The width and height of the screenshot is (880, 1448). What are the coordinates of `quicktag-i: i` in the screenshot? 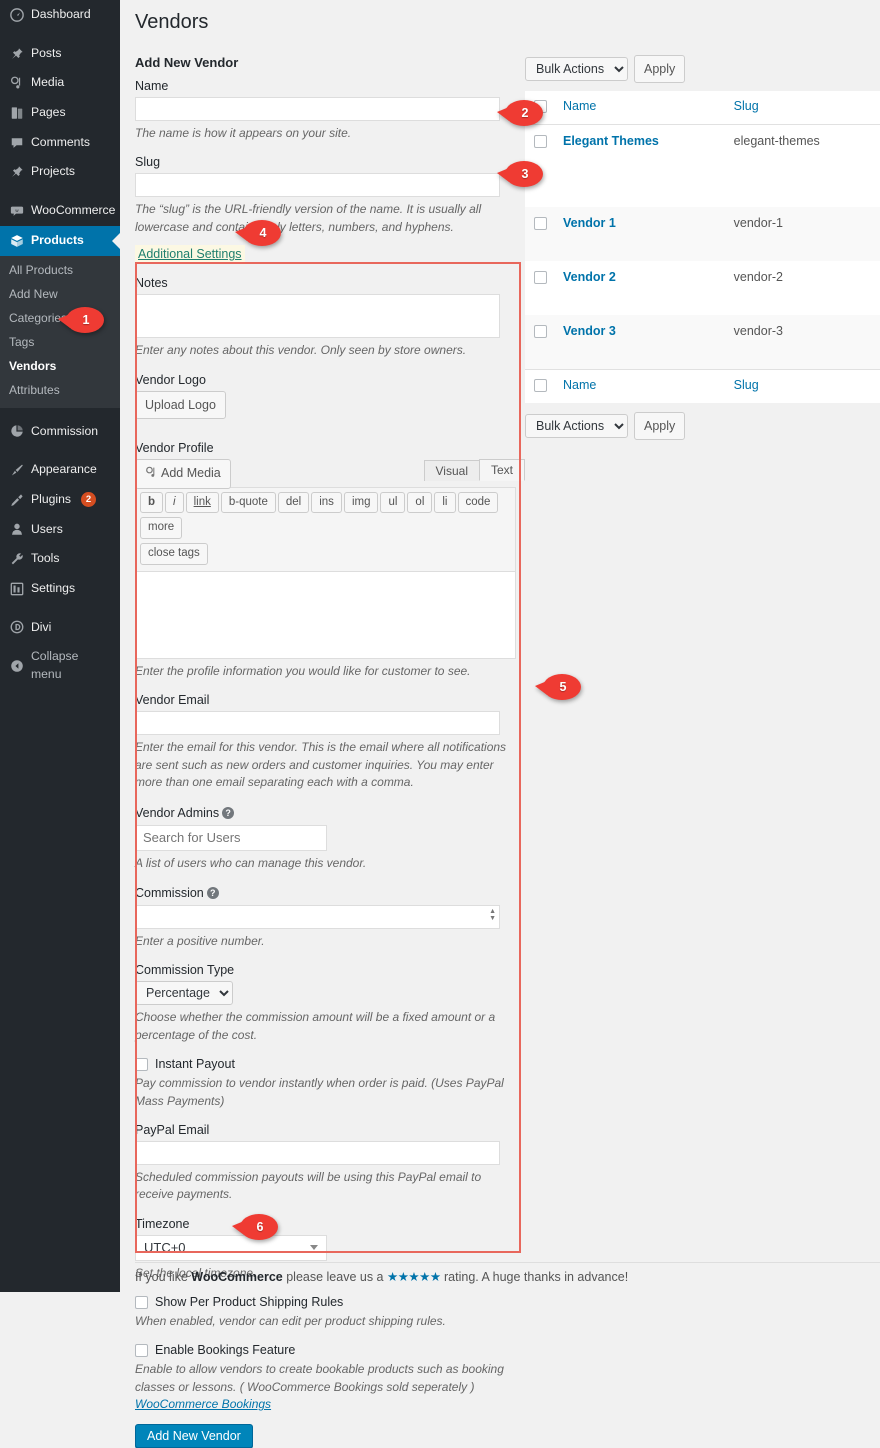 It's located at (174, 502).